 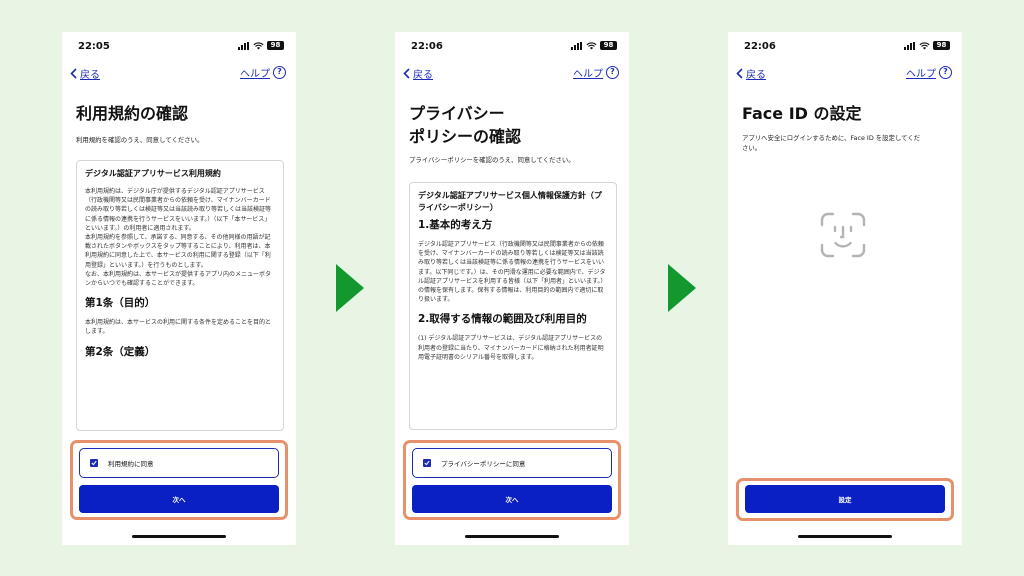 What do you see at coordinates (140, 140) in the screenshot?
I see `page-subtitle: 利用規約を確認のうえ、同意してください。` at bounding box center [140, 140].